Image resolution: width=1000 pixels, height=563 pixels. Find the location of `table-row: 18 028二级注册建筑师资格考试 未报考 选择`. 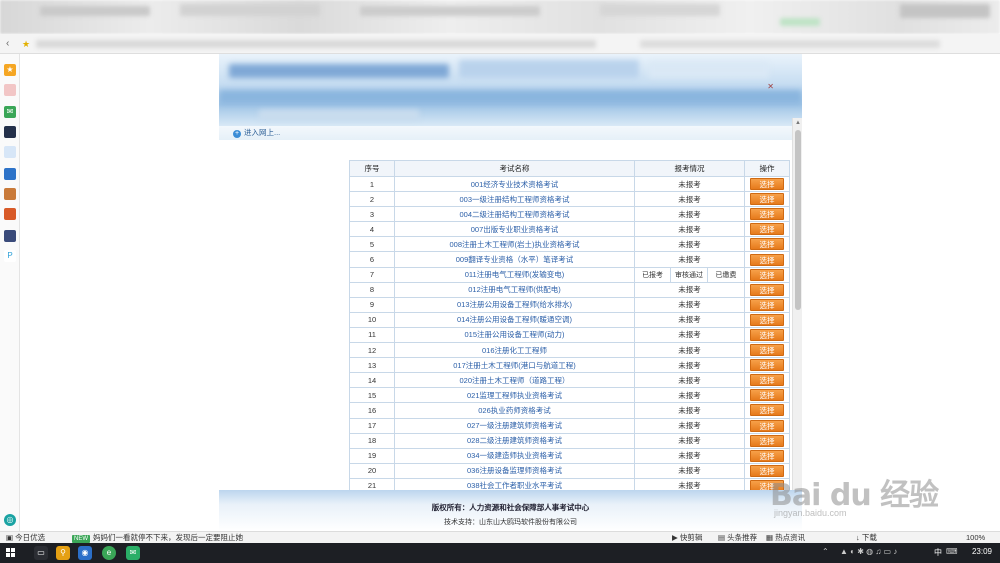

table-row: 18 028二级注册建筑师资格考试 未报考 选择 is located at coordinates (570, 440).